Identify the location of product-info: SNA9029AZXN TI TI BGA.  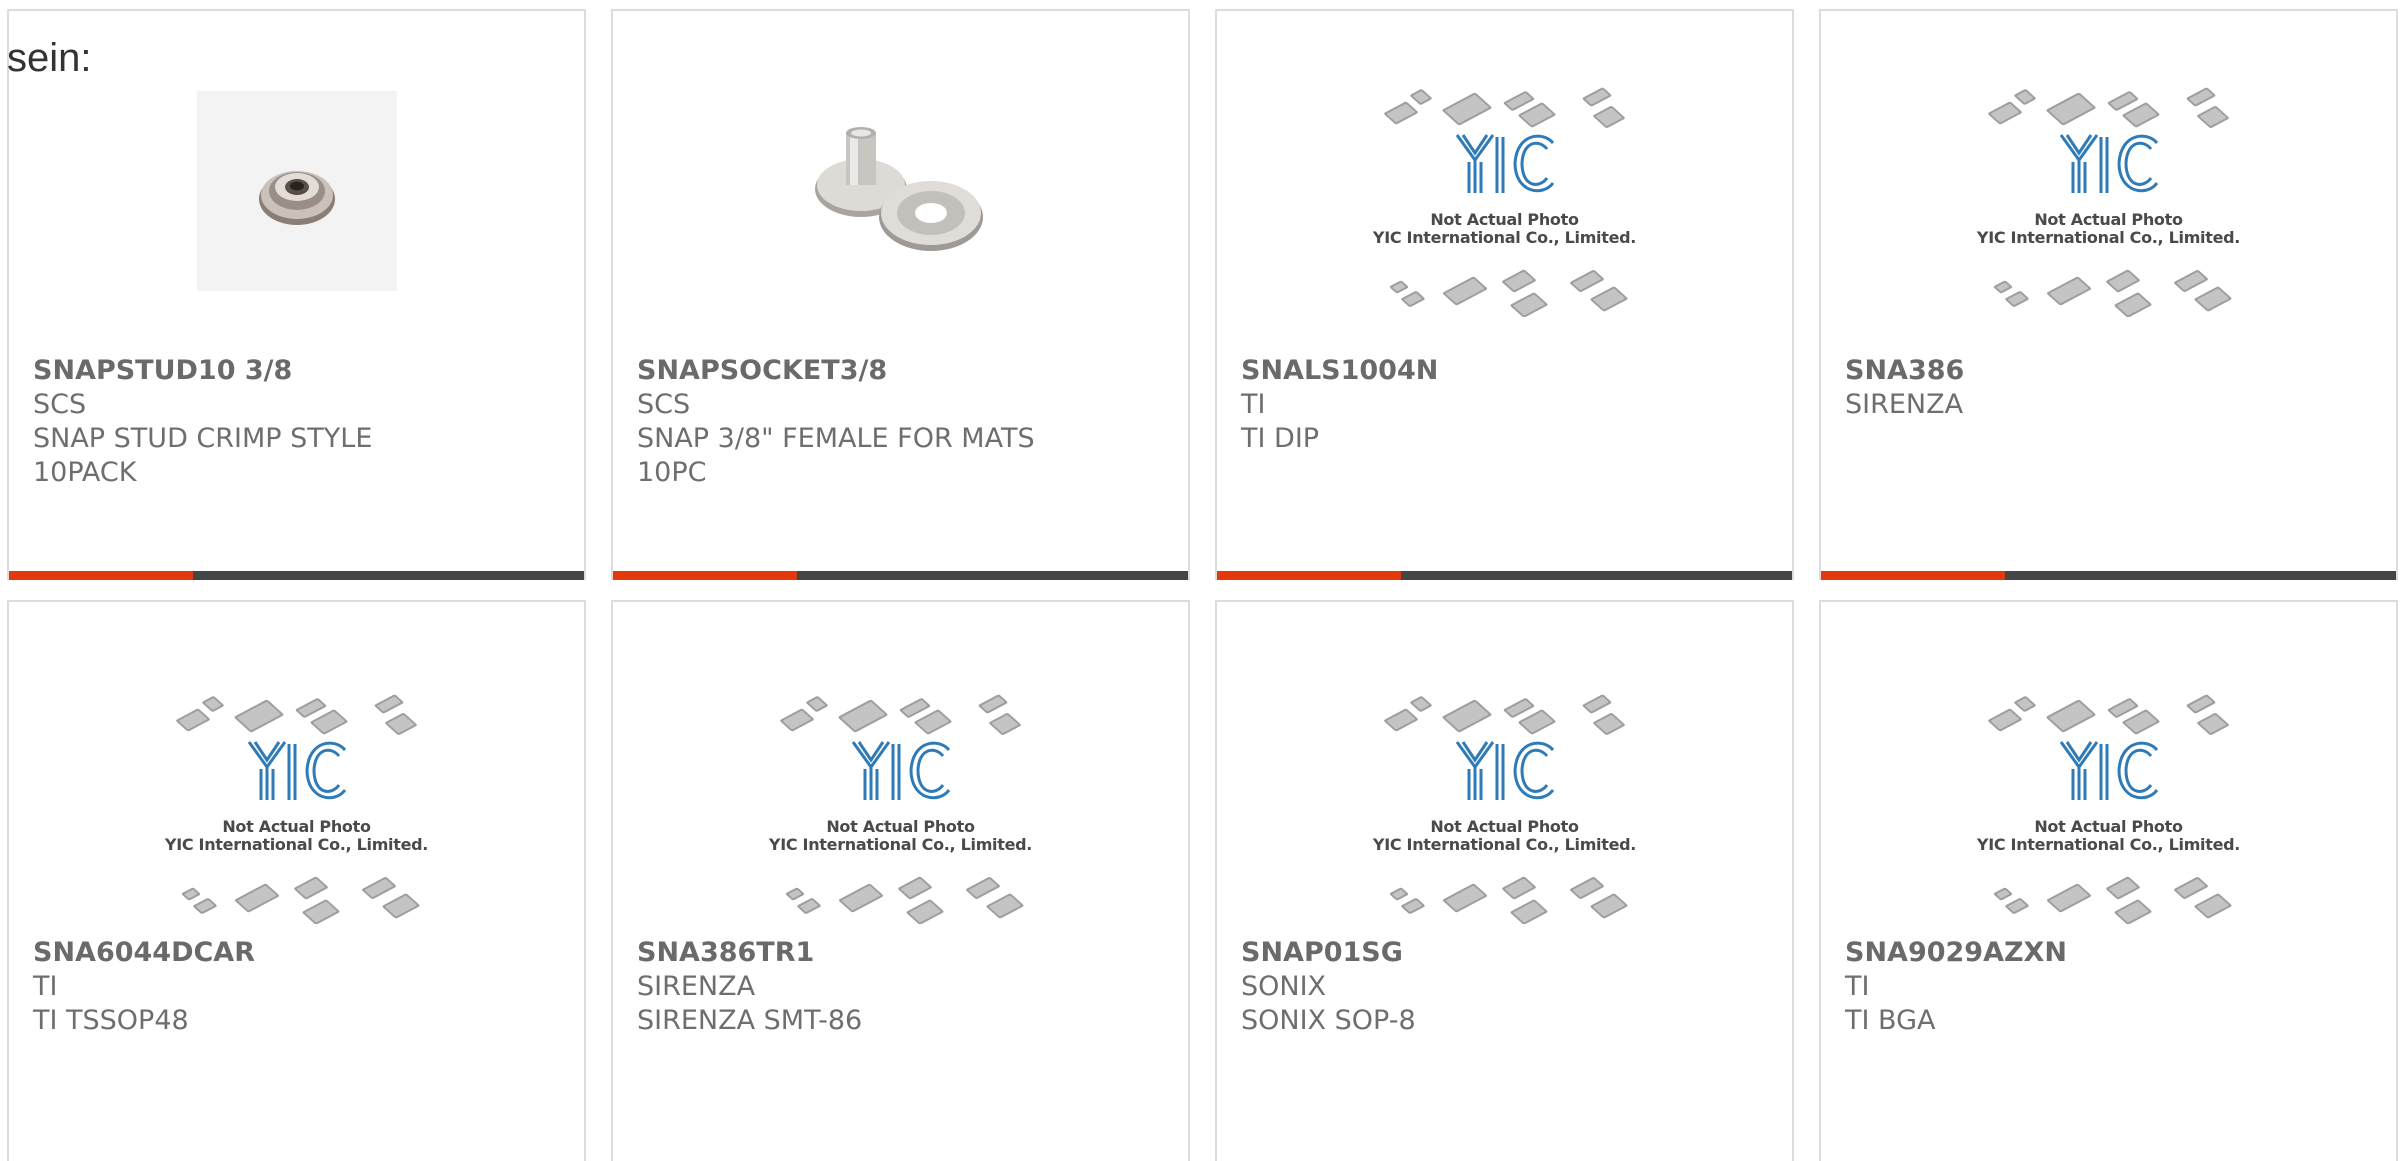
(2112, 987).